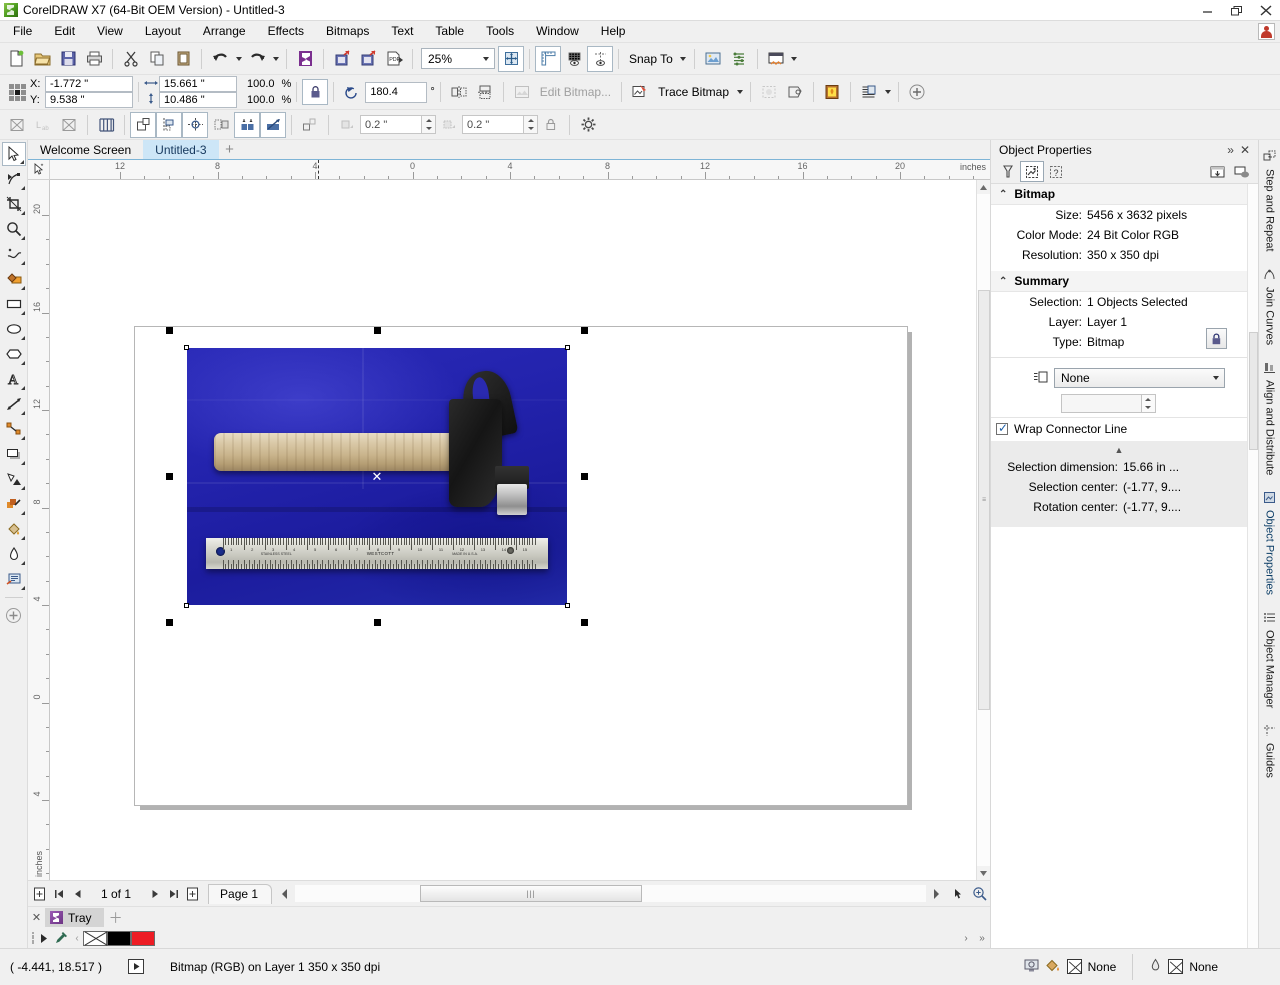 The width and height of the screenshot is (1280, 985). I want to click on style-value-spinner-arrows, so click(1147, 403).